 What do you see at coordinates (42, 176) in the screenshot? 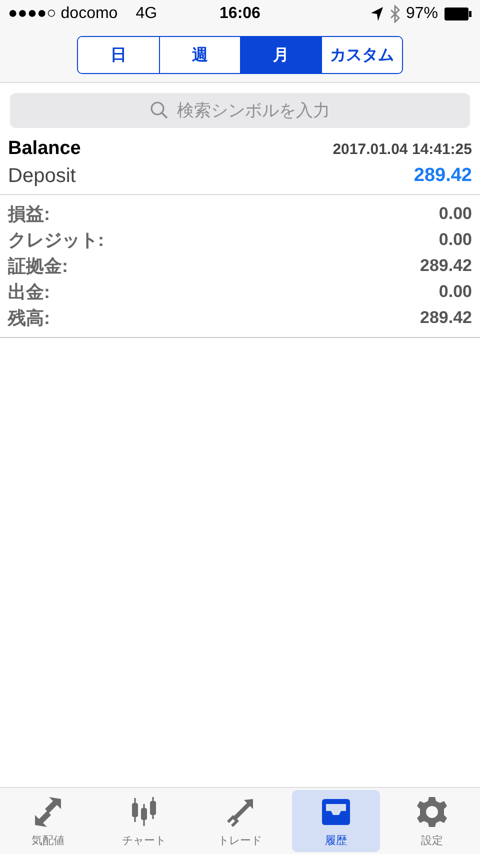
I see `deal-type: Deposit` at bounding box center [42, 176].